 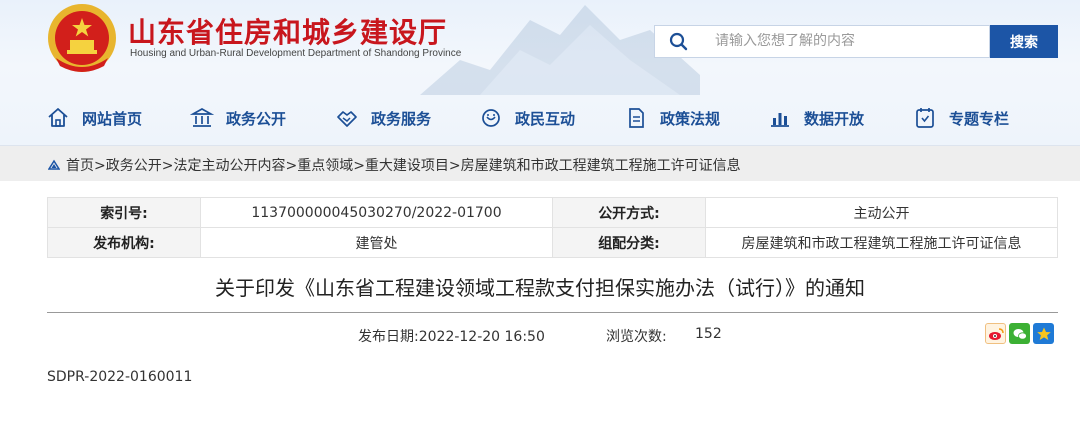 I want to click on share-buttons, so click(x=1019, y=333).